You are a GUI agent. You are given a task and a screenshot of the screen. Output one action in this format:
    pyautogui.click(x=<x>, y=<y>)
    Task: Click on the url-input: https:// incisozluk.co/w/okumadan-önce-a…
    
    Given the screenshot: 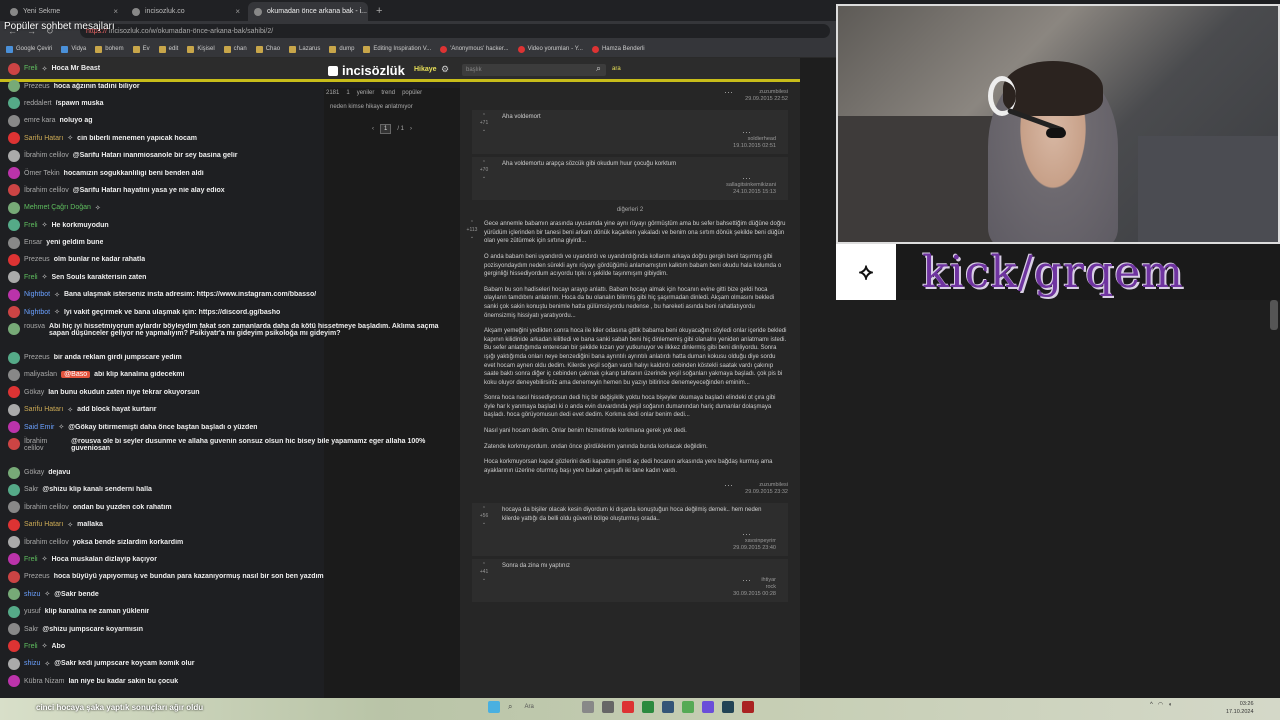 What is the action you would take?
    pyautogui.click(x=455, y=31)
    